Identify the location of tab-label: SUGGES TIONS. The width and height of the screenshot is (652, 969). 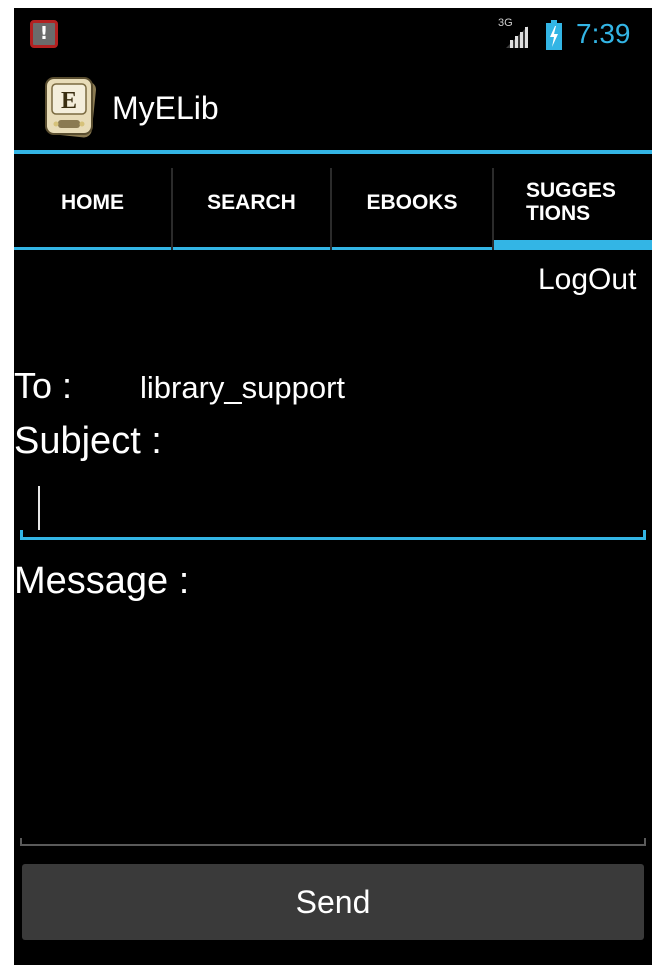
(571, 202).